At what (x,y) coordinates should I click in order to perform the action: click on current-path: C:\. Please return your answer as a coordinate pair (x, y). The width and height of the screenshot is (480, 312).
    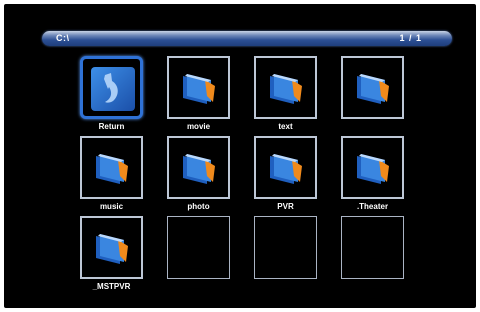
    Looking at the image, I should click on (63, 38).